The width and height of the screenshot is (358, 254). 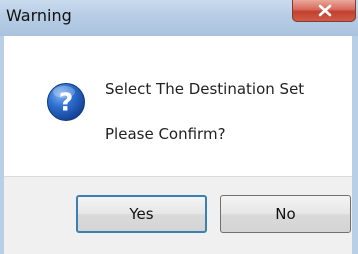 What do you see at coordinates (205, 89) in the screenshot?
I see `message-line-1: Select The Destination Set` at bounding box center [205, 89].